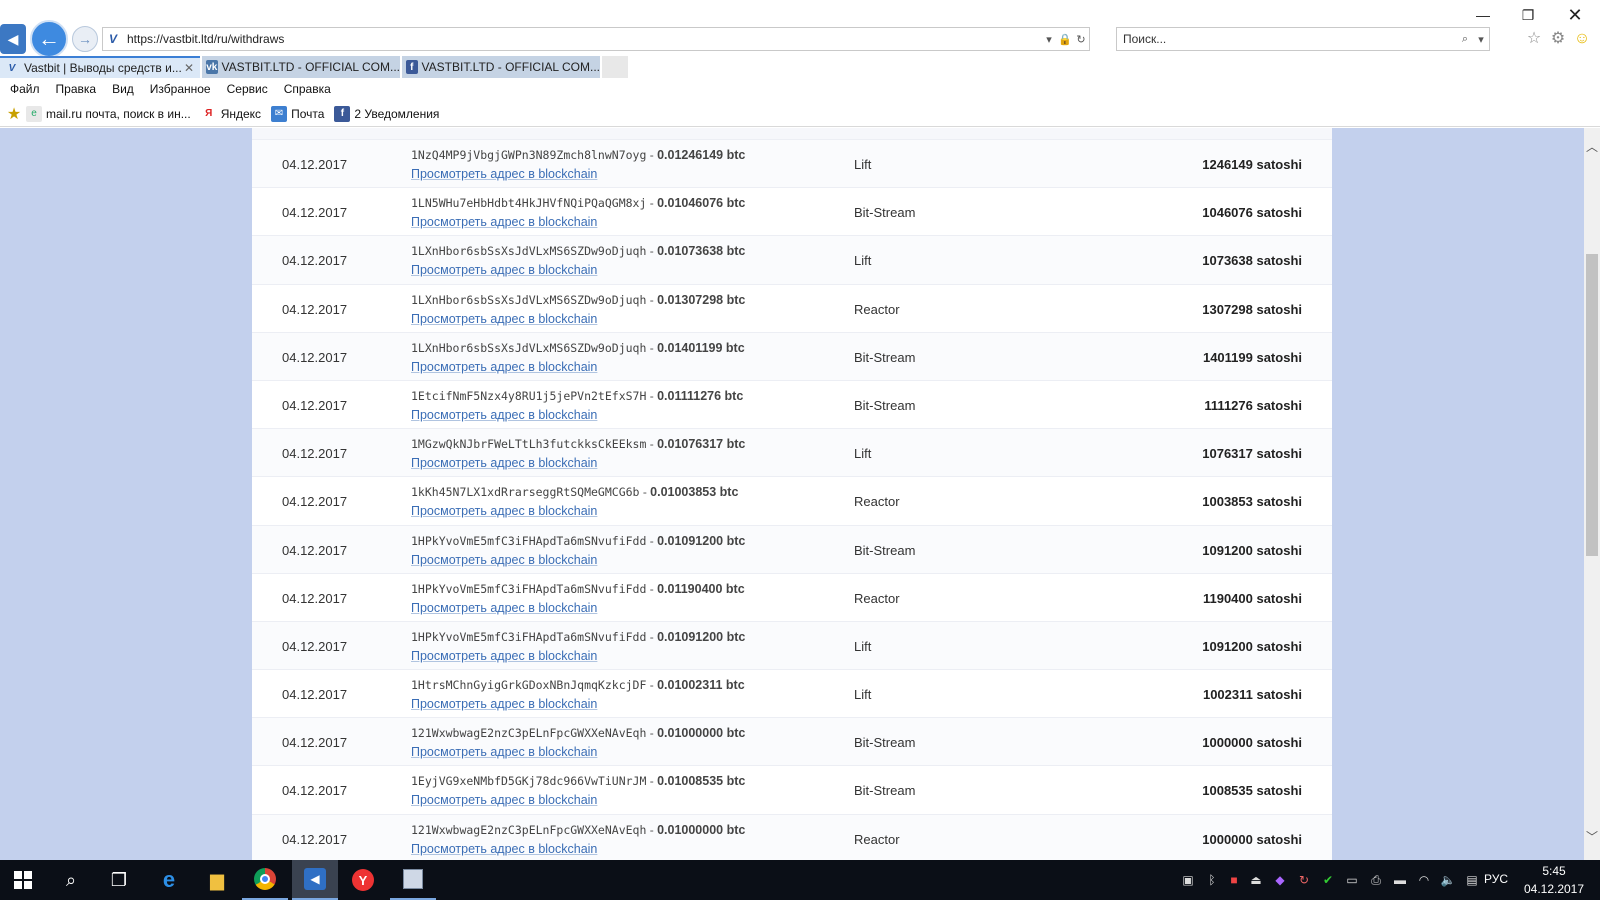  I want to click on tray-check-icon: ✔, so click(1328, 880).